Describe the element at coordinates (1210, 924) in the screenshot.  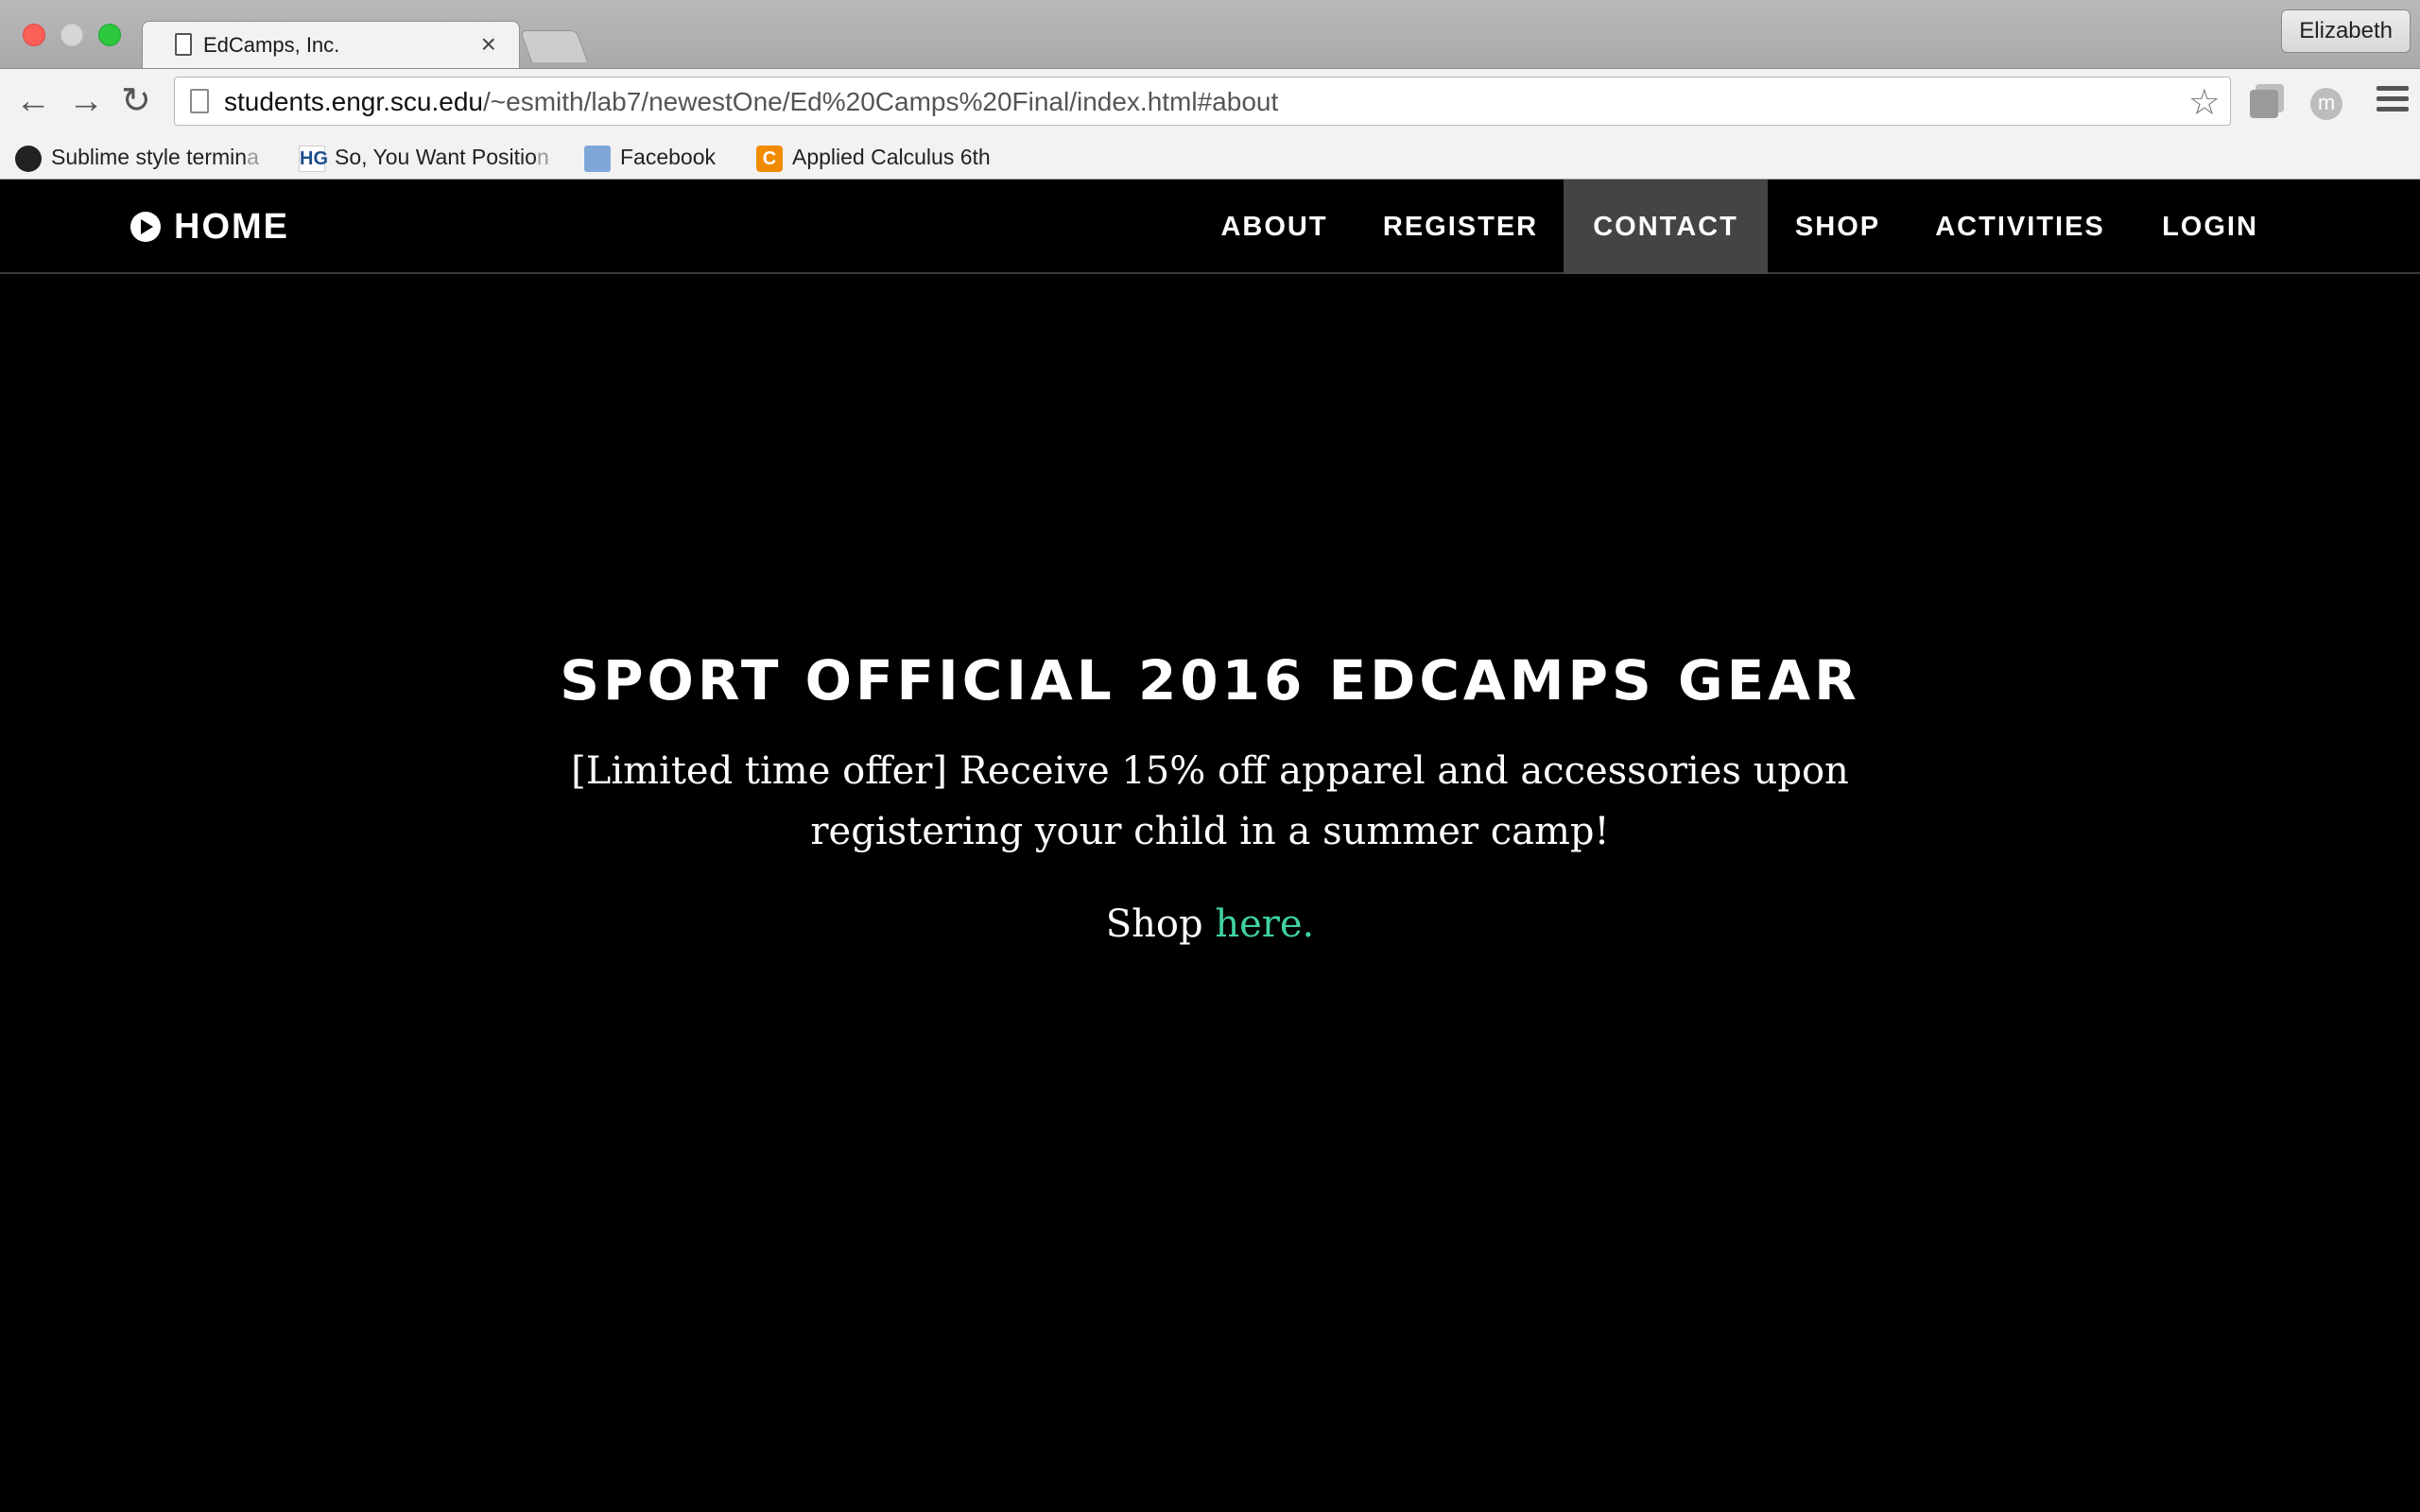
I see `shop-line: Shop here.` at that location.